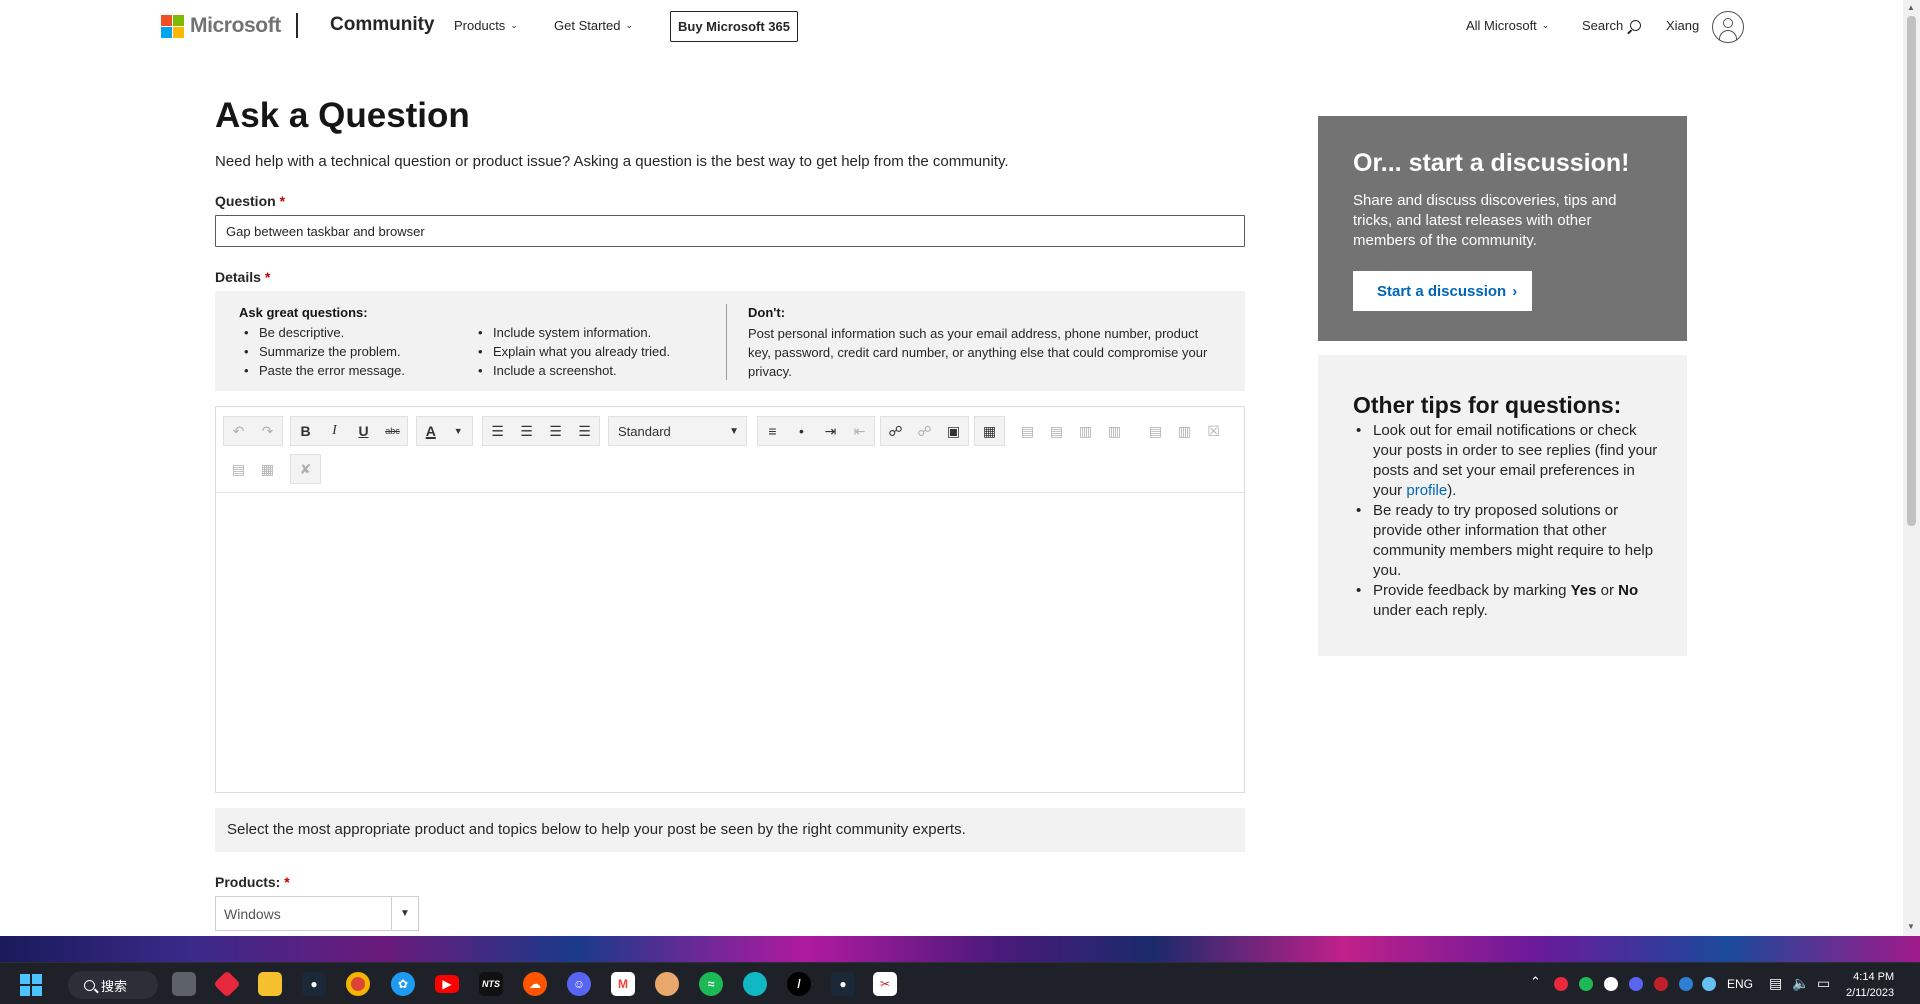 The height and width of the screenshot is (1004, 1920). Describe the element at coordinates (1586, 984) in the screenshot. I see `tray-spotify-icon` at that location.